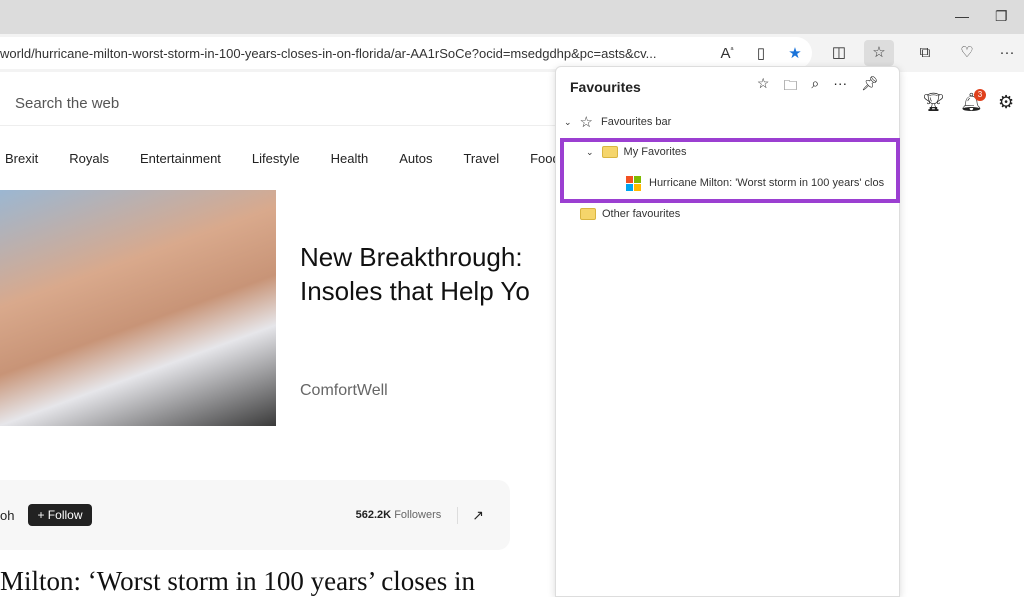 This screenshot has height=597, width=1024. What do you see at coordinates (89, 159) in the screenshot?
I see `nav-item: Royals` at bounding box center [89, 159].